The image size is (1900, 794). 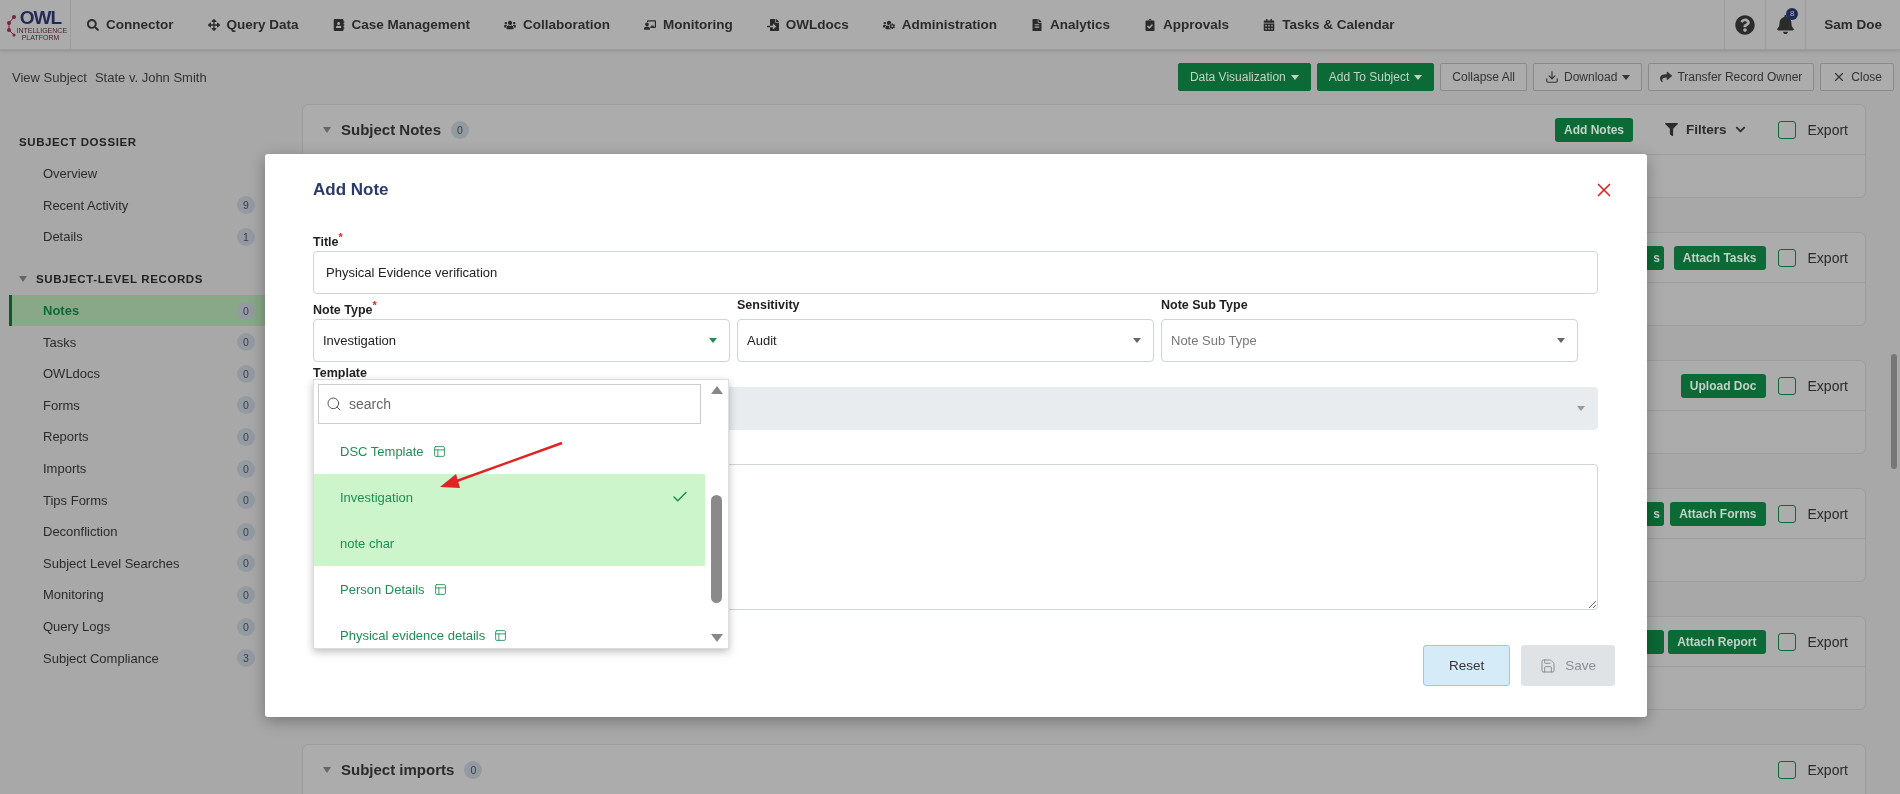 I want to click on sidebar-item: Reports 0, so click(x=137, y=437).